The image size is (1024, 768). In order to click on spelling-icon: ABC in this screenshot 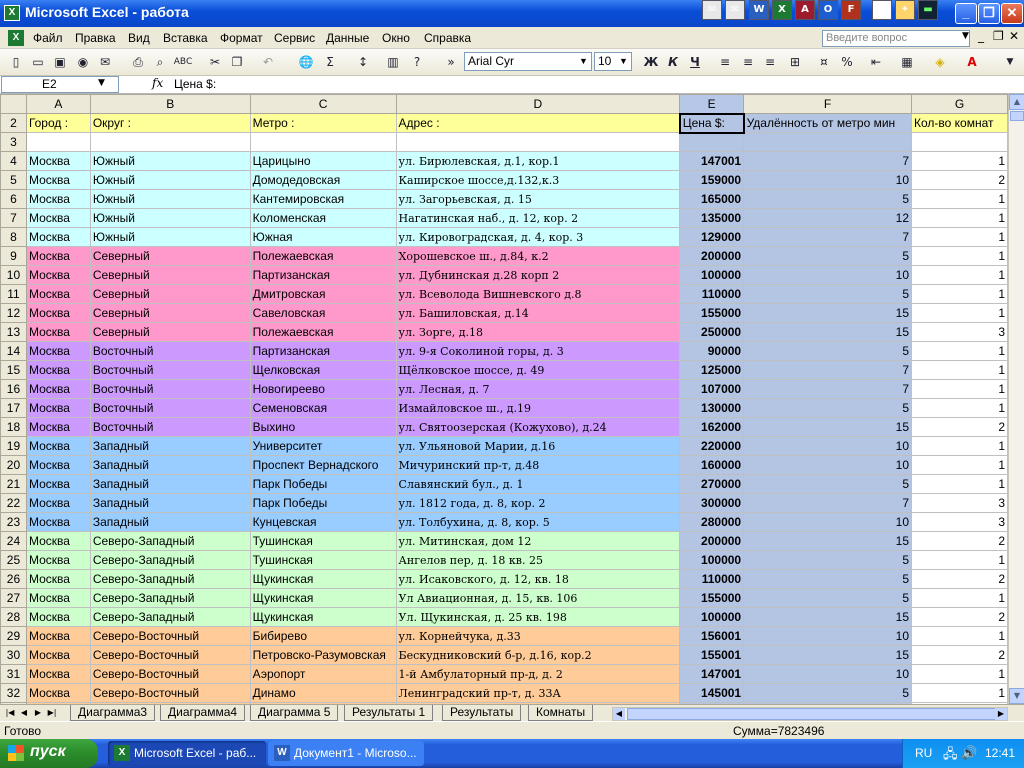, I will do `click(183, 62)`.